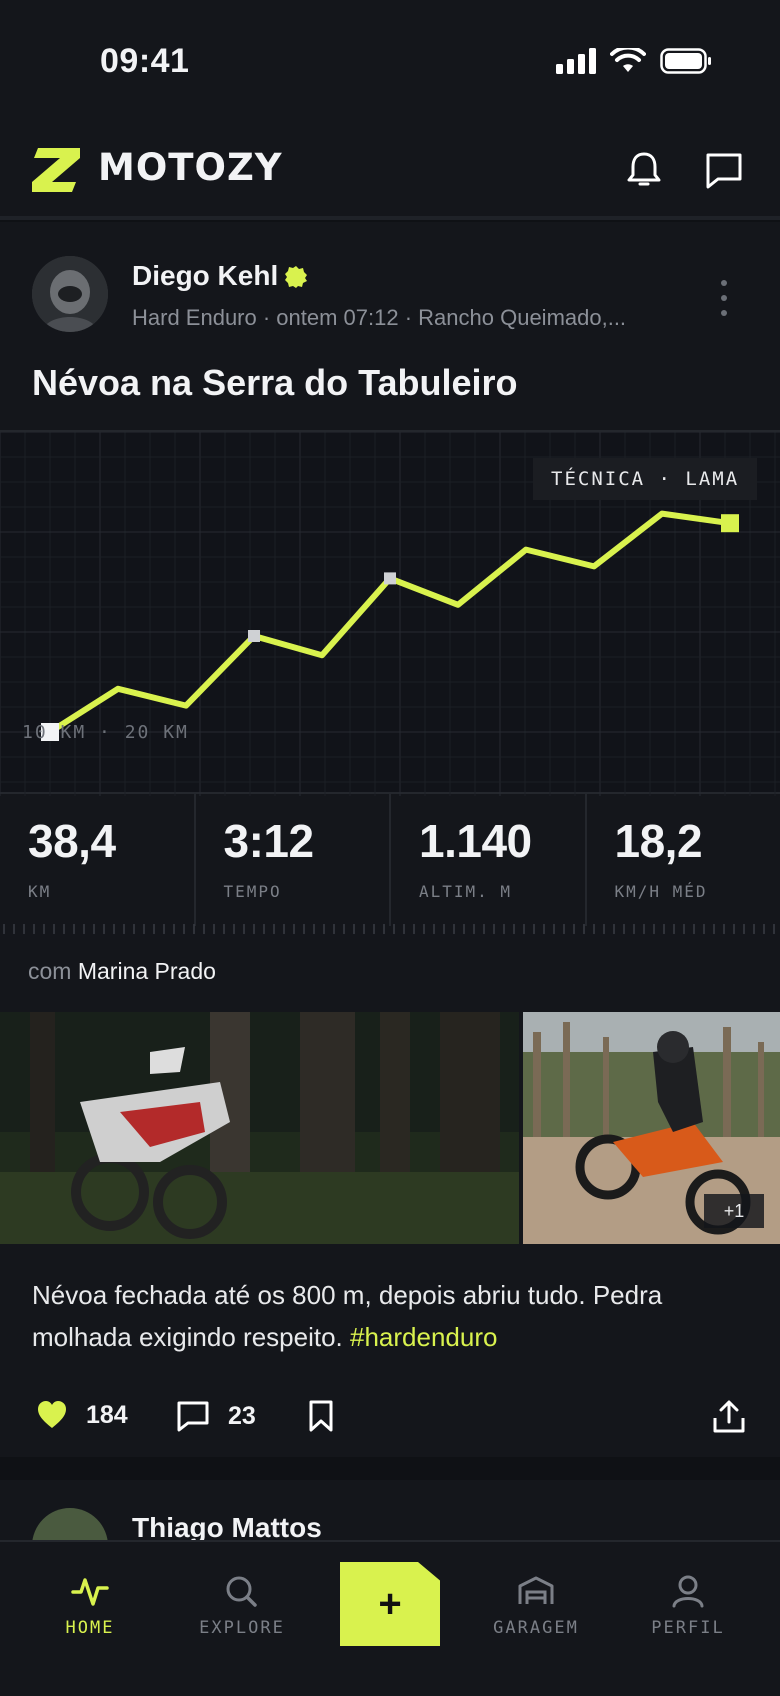  What do you see at coordinates (72, 841) in the screenshot?
I see `stat-value: 38,4` at bounding box center [72, 841].